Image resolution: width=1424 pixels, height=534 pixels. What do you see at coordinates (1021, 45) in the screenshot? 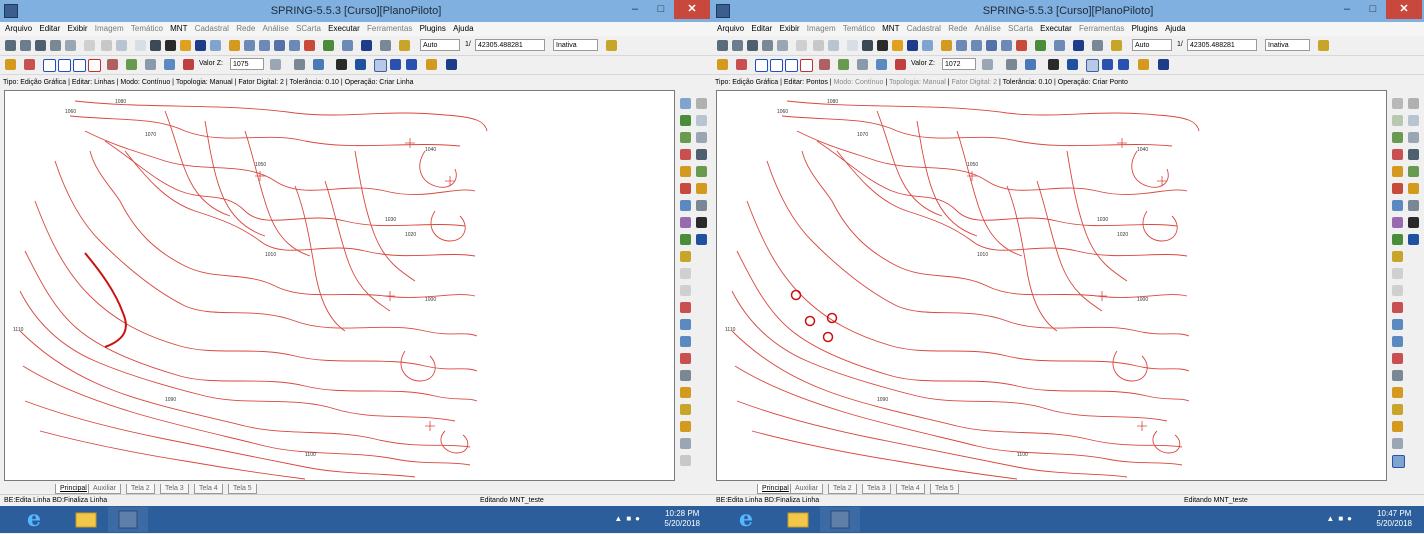
I see `pointer-icon` at bounding box center [1021, 45].